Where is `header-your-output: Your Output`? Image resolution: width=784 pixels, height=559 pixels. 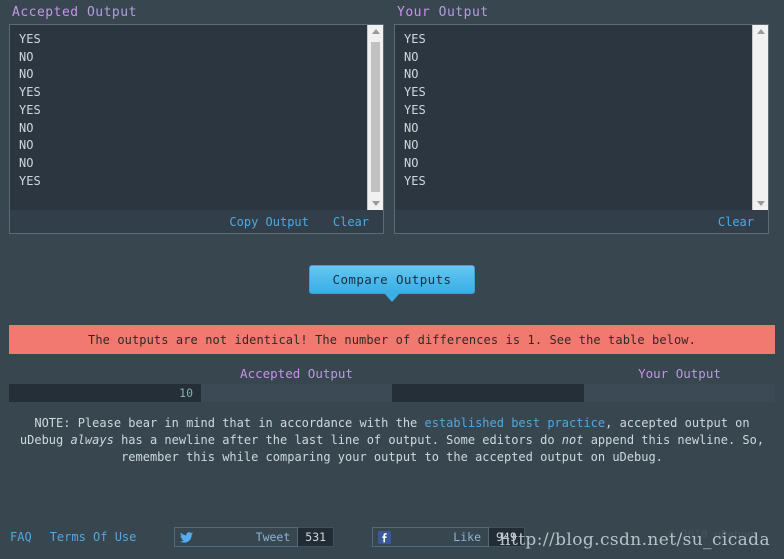 header-your-output: Your Output is located at coordinates (679, 373).